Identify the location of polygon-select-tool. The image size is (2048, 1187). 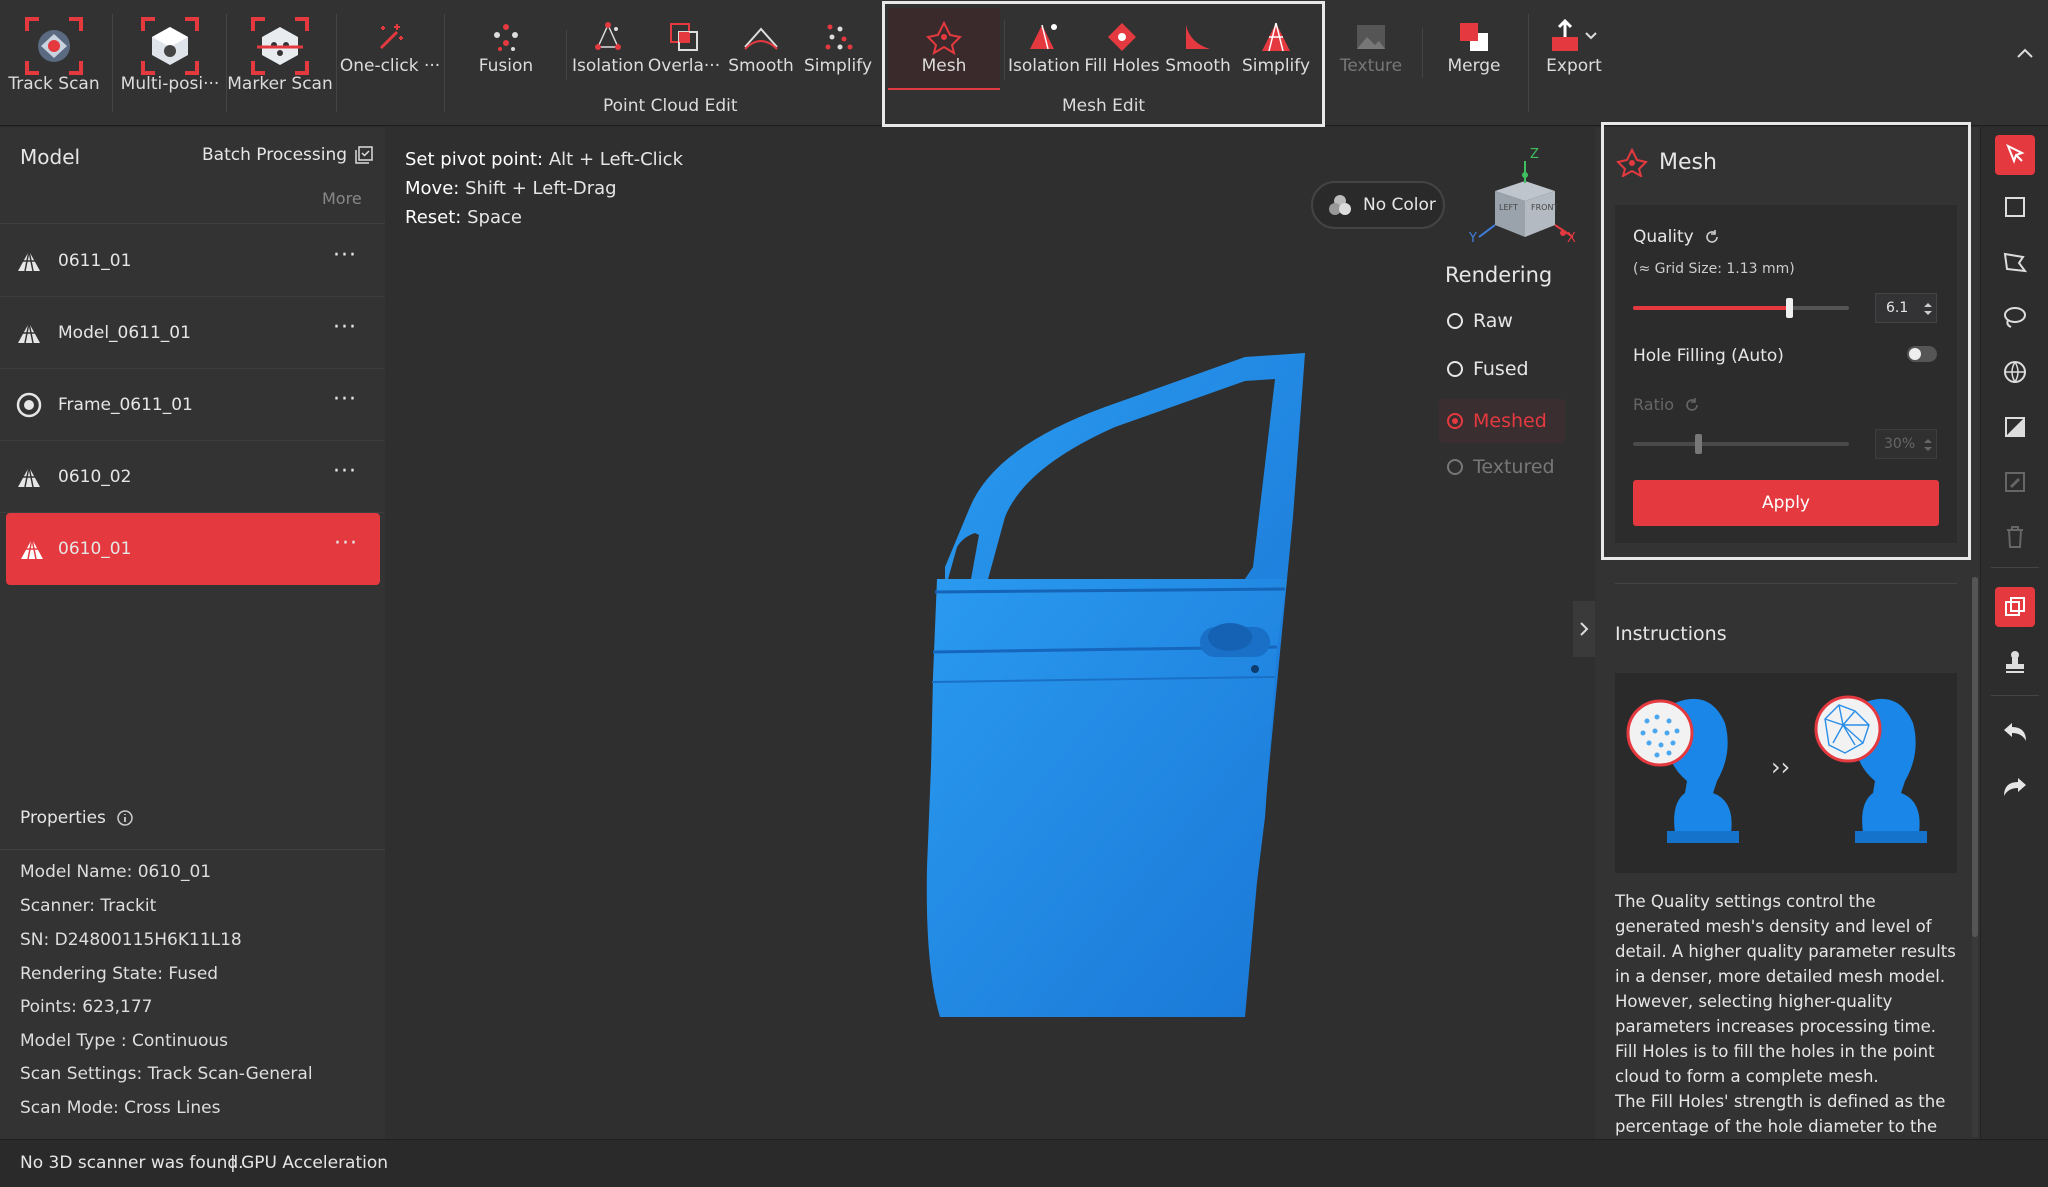
(2015, 262).